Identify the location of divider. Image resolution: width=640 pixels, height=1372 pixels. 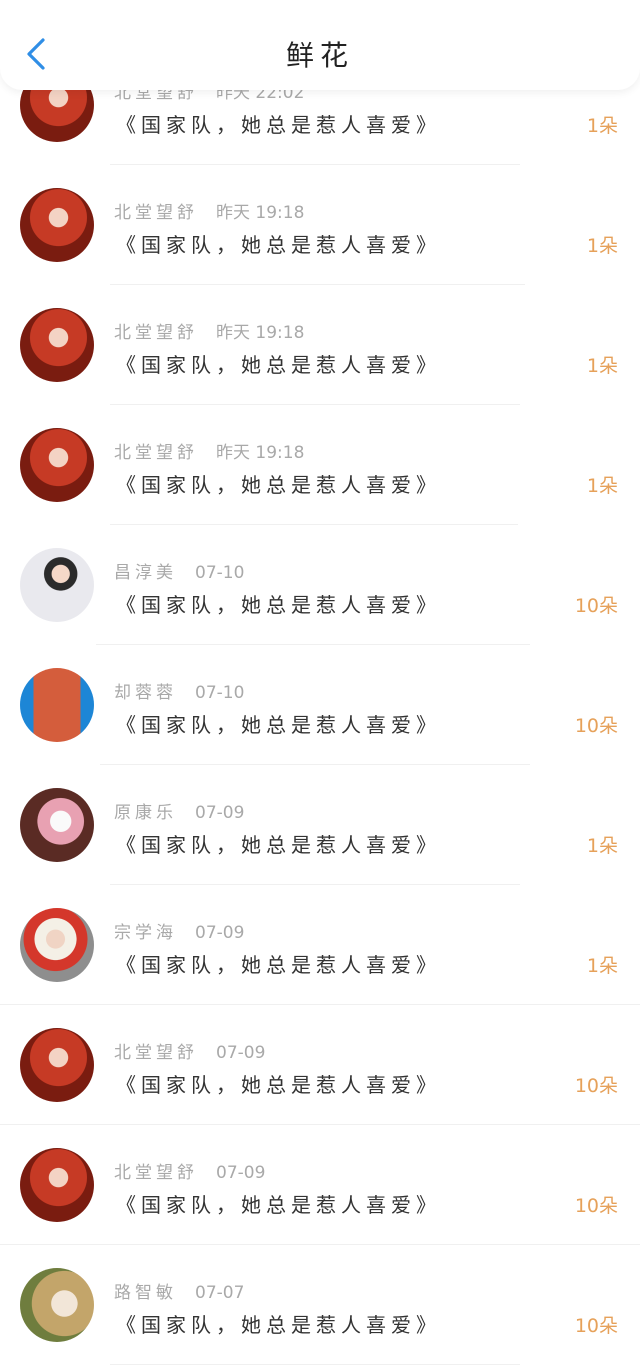
(315, 1364).